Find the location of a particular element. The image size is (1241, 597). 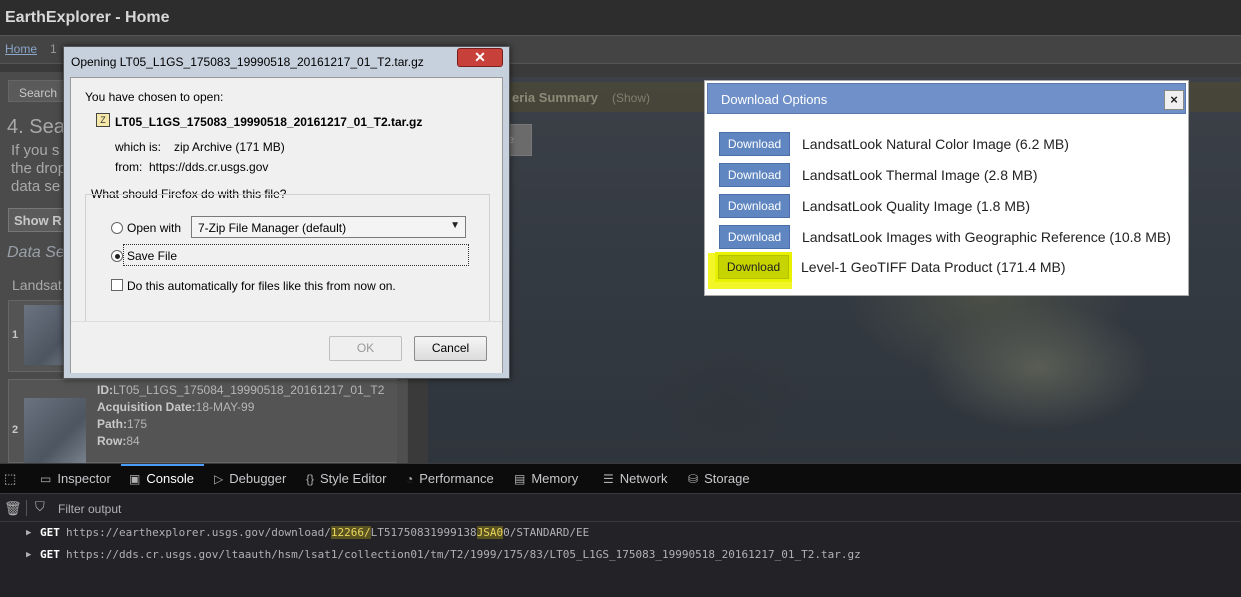

storage-icon: ⛁ is located at coordinates (693, 479).